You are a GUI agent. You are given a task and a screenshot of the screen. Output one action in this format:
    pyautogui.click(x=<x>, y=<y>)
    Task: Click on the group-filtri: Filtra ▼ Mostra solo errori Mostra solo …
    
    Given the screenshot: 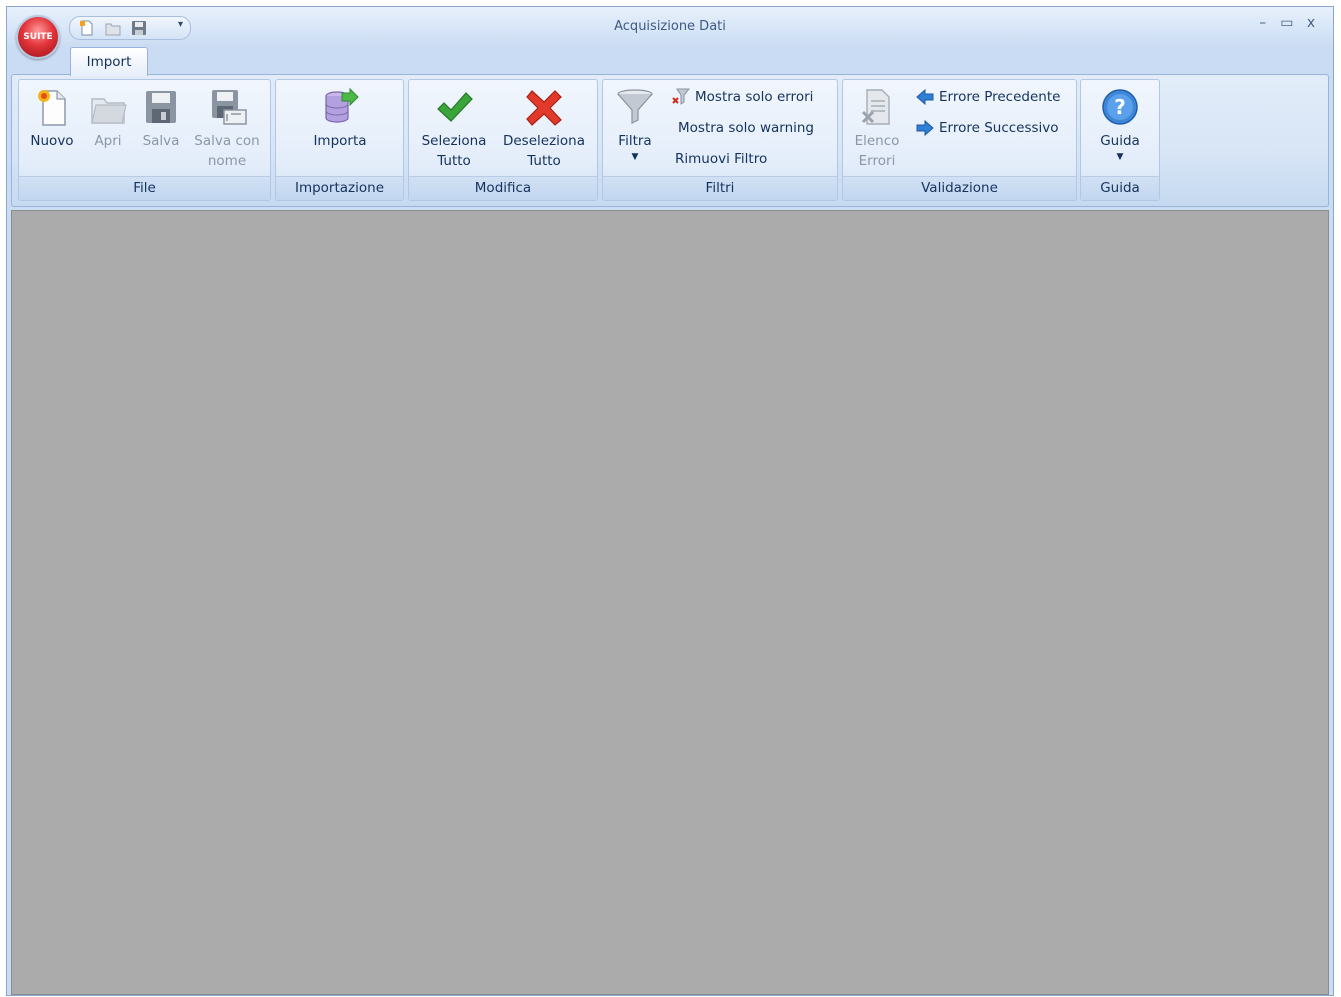 What is the action you would take?
    pyautogui.click(x=720, y=140)
    